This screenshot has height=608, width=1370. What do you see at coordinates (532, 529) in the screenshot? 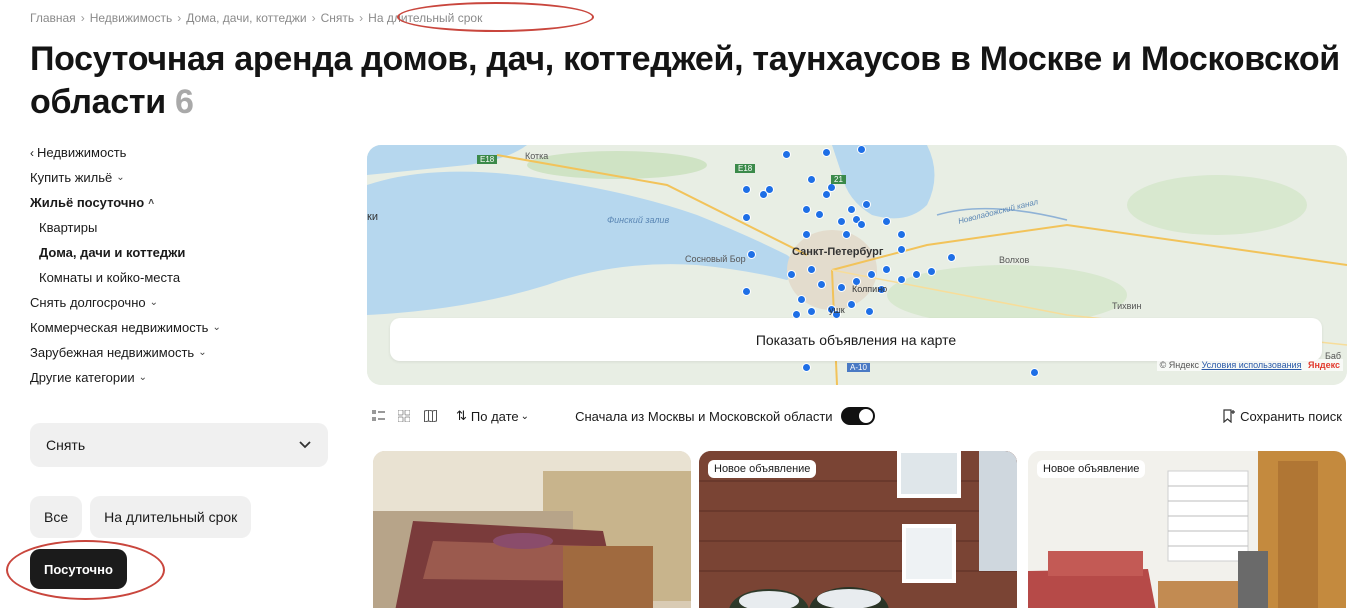
I see `listing-card` at bounding box center [532, 529].